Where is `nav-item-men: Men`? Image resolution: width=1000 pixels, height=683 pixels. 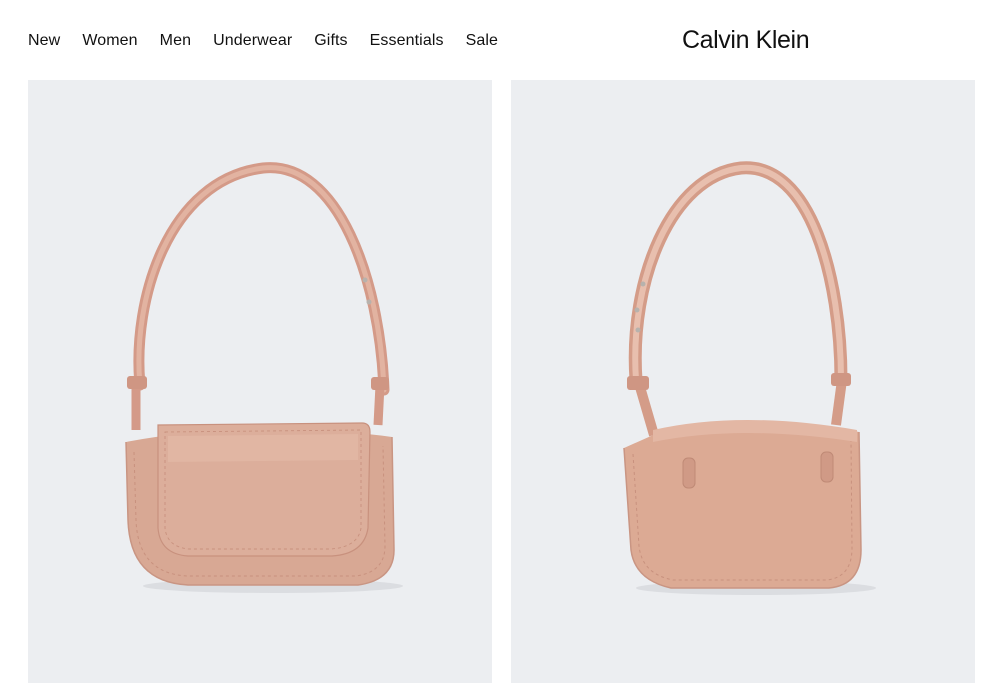 nav-item-men: Men is located at coordinates (175, 41).